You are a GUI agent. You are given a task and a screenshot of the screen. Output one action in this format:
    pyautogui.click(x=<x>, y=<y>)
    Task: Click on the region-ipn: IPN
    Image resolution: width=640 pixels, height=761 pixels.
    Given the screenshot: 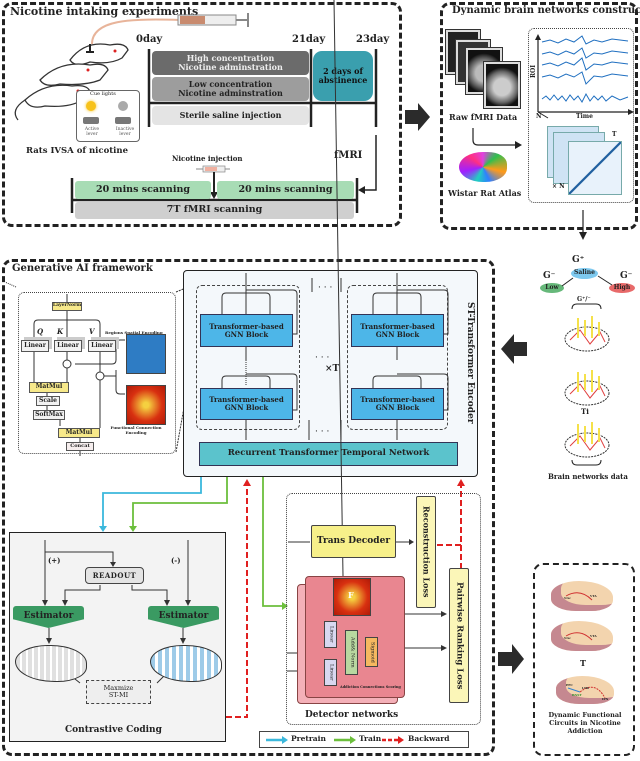 What is the action you would take?
    pyautogui.click(x=605, y=699)
    